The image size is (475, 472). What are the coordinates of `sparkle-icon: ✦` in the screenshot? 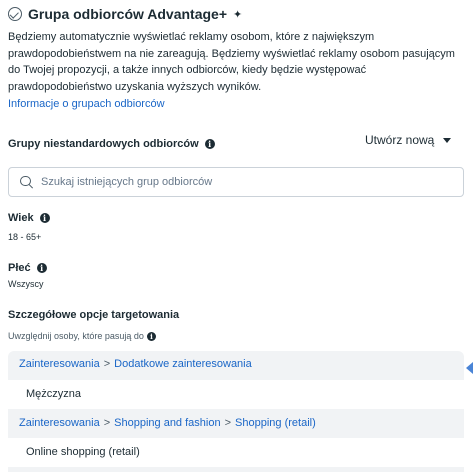 It's located at (238, 14).